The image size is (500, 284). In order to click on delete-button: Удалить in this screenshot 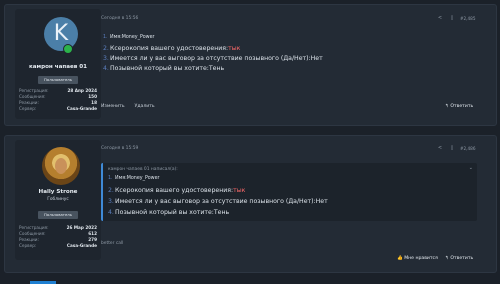, I will do `click(145, 106)`.